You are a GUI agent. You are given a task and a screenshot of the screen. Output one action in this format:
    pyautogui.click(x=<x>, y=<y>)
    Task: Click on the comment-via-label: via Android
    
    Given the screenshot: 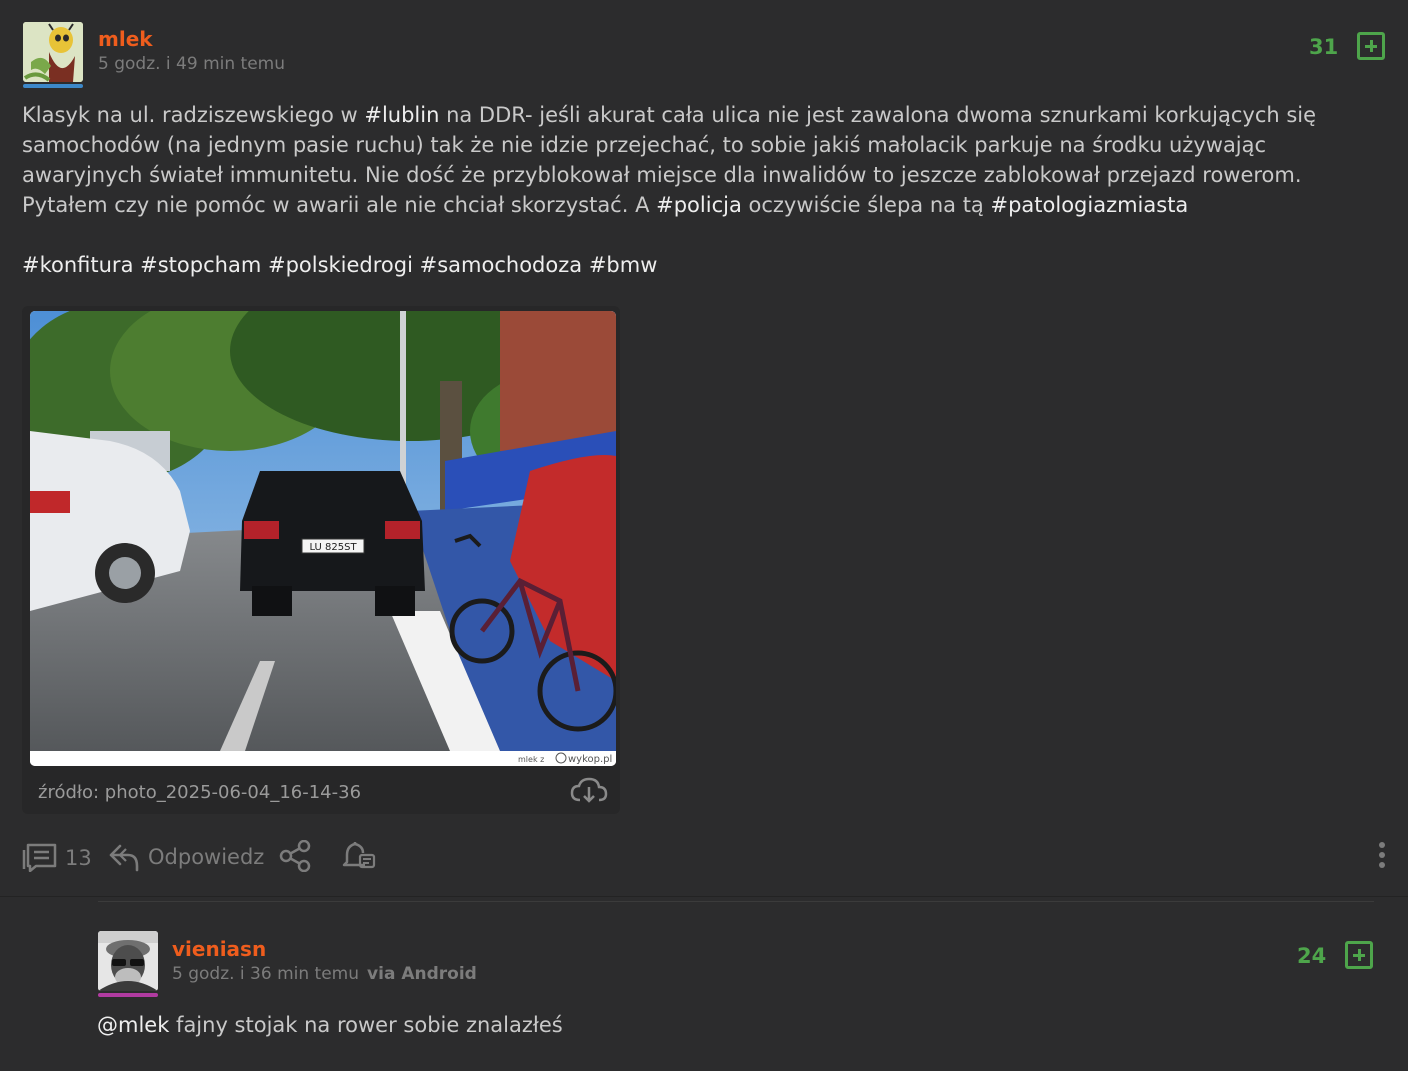 What is the action you would take?
    pyautogui.click(x=422, y=974)
    